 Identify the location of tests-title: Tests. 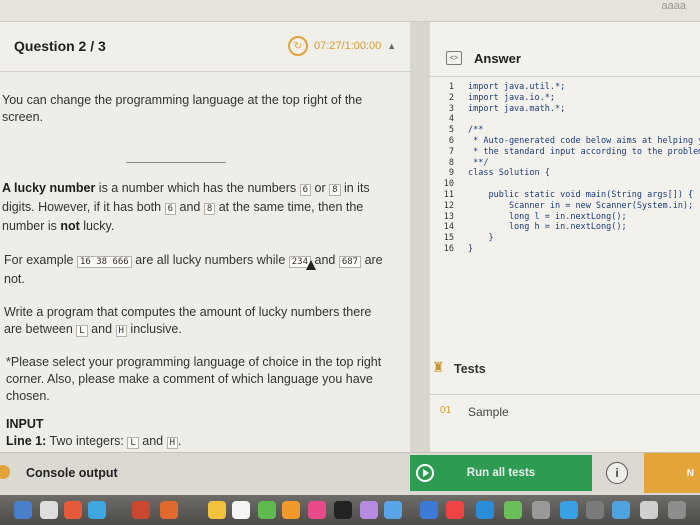
(470, 369).